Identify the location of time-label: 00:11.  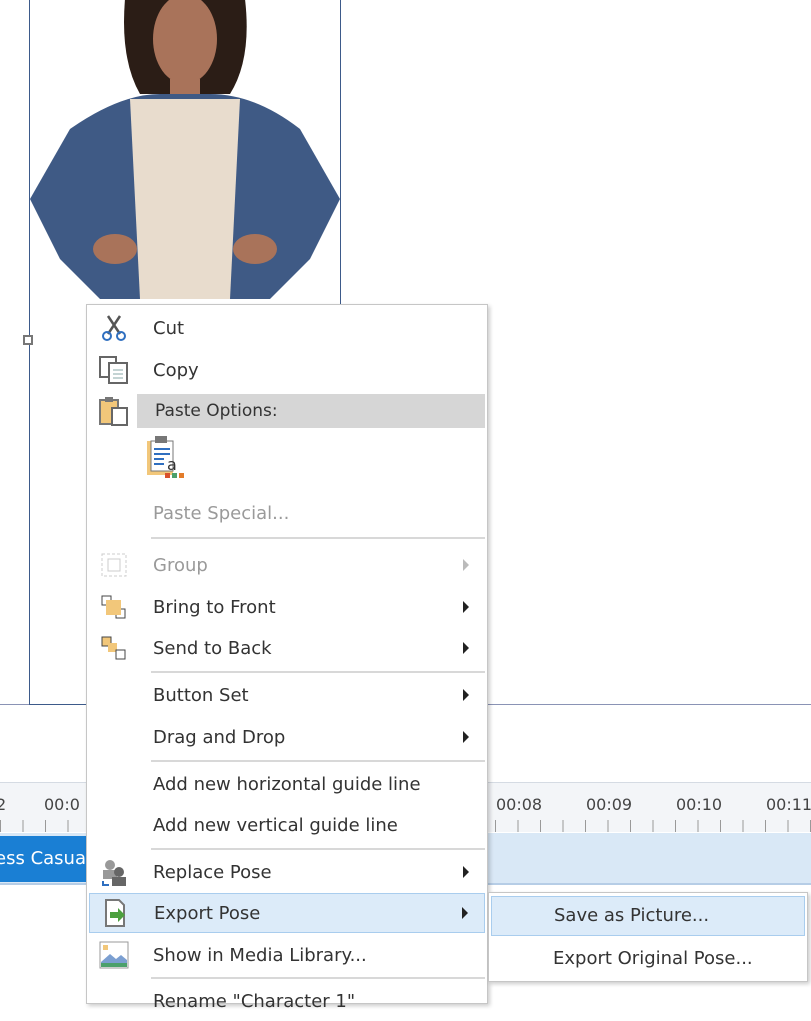
(788, 804).